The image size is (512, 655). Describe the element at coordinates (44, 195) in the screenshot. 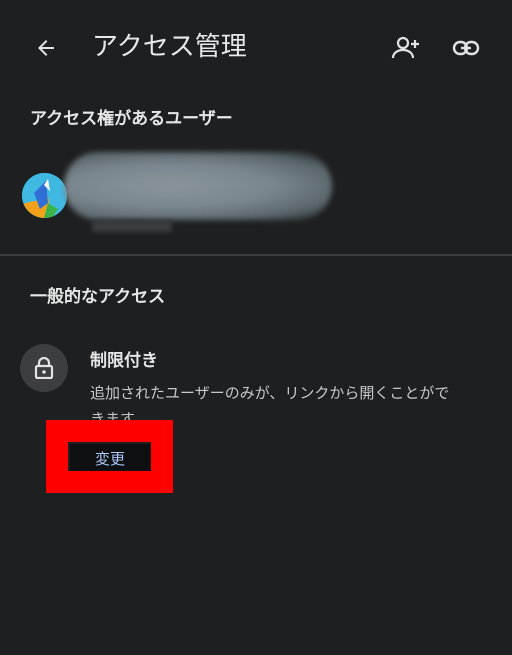

I see `avatar` at that location.